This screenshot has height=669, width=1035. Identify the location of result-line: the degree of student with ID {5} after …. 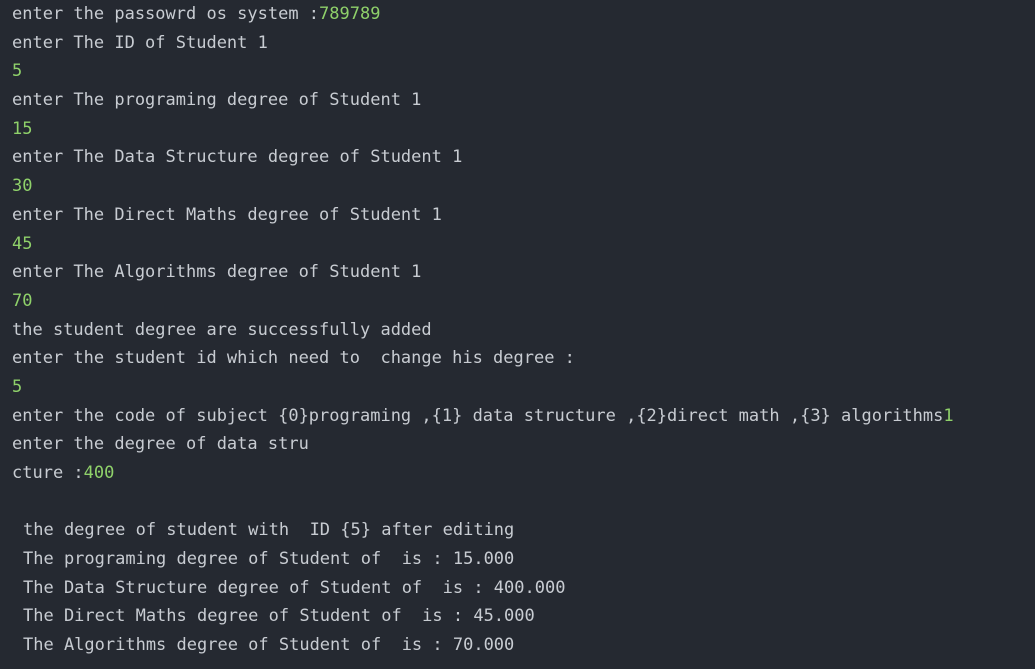
(269, 530).